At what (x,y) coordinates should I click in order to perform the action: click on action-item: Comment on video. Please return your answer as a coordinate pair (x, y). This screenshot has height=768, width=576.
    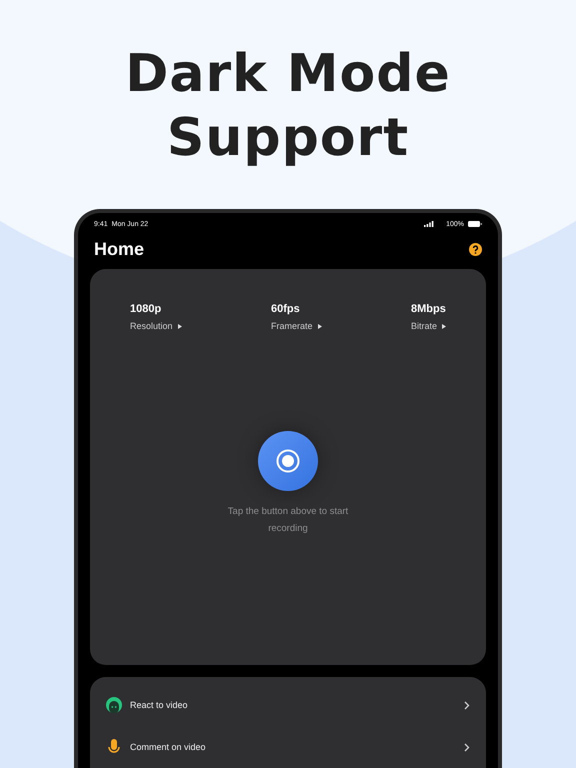
    Looking at the image, I should click on (288, 747).